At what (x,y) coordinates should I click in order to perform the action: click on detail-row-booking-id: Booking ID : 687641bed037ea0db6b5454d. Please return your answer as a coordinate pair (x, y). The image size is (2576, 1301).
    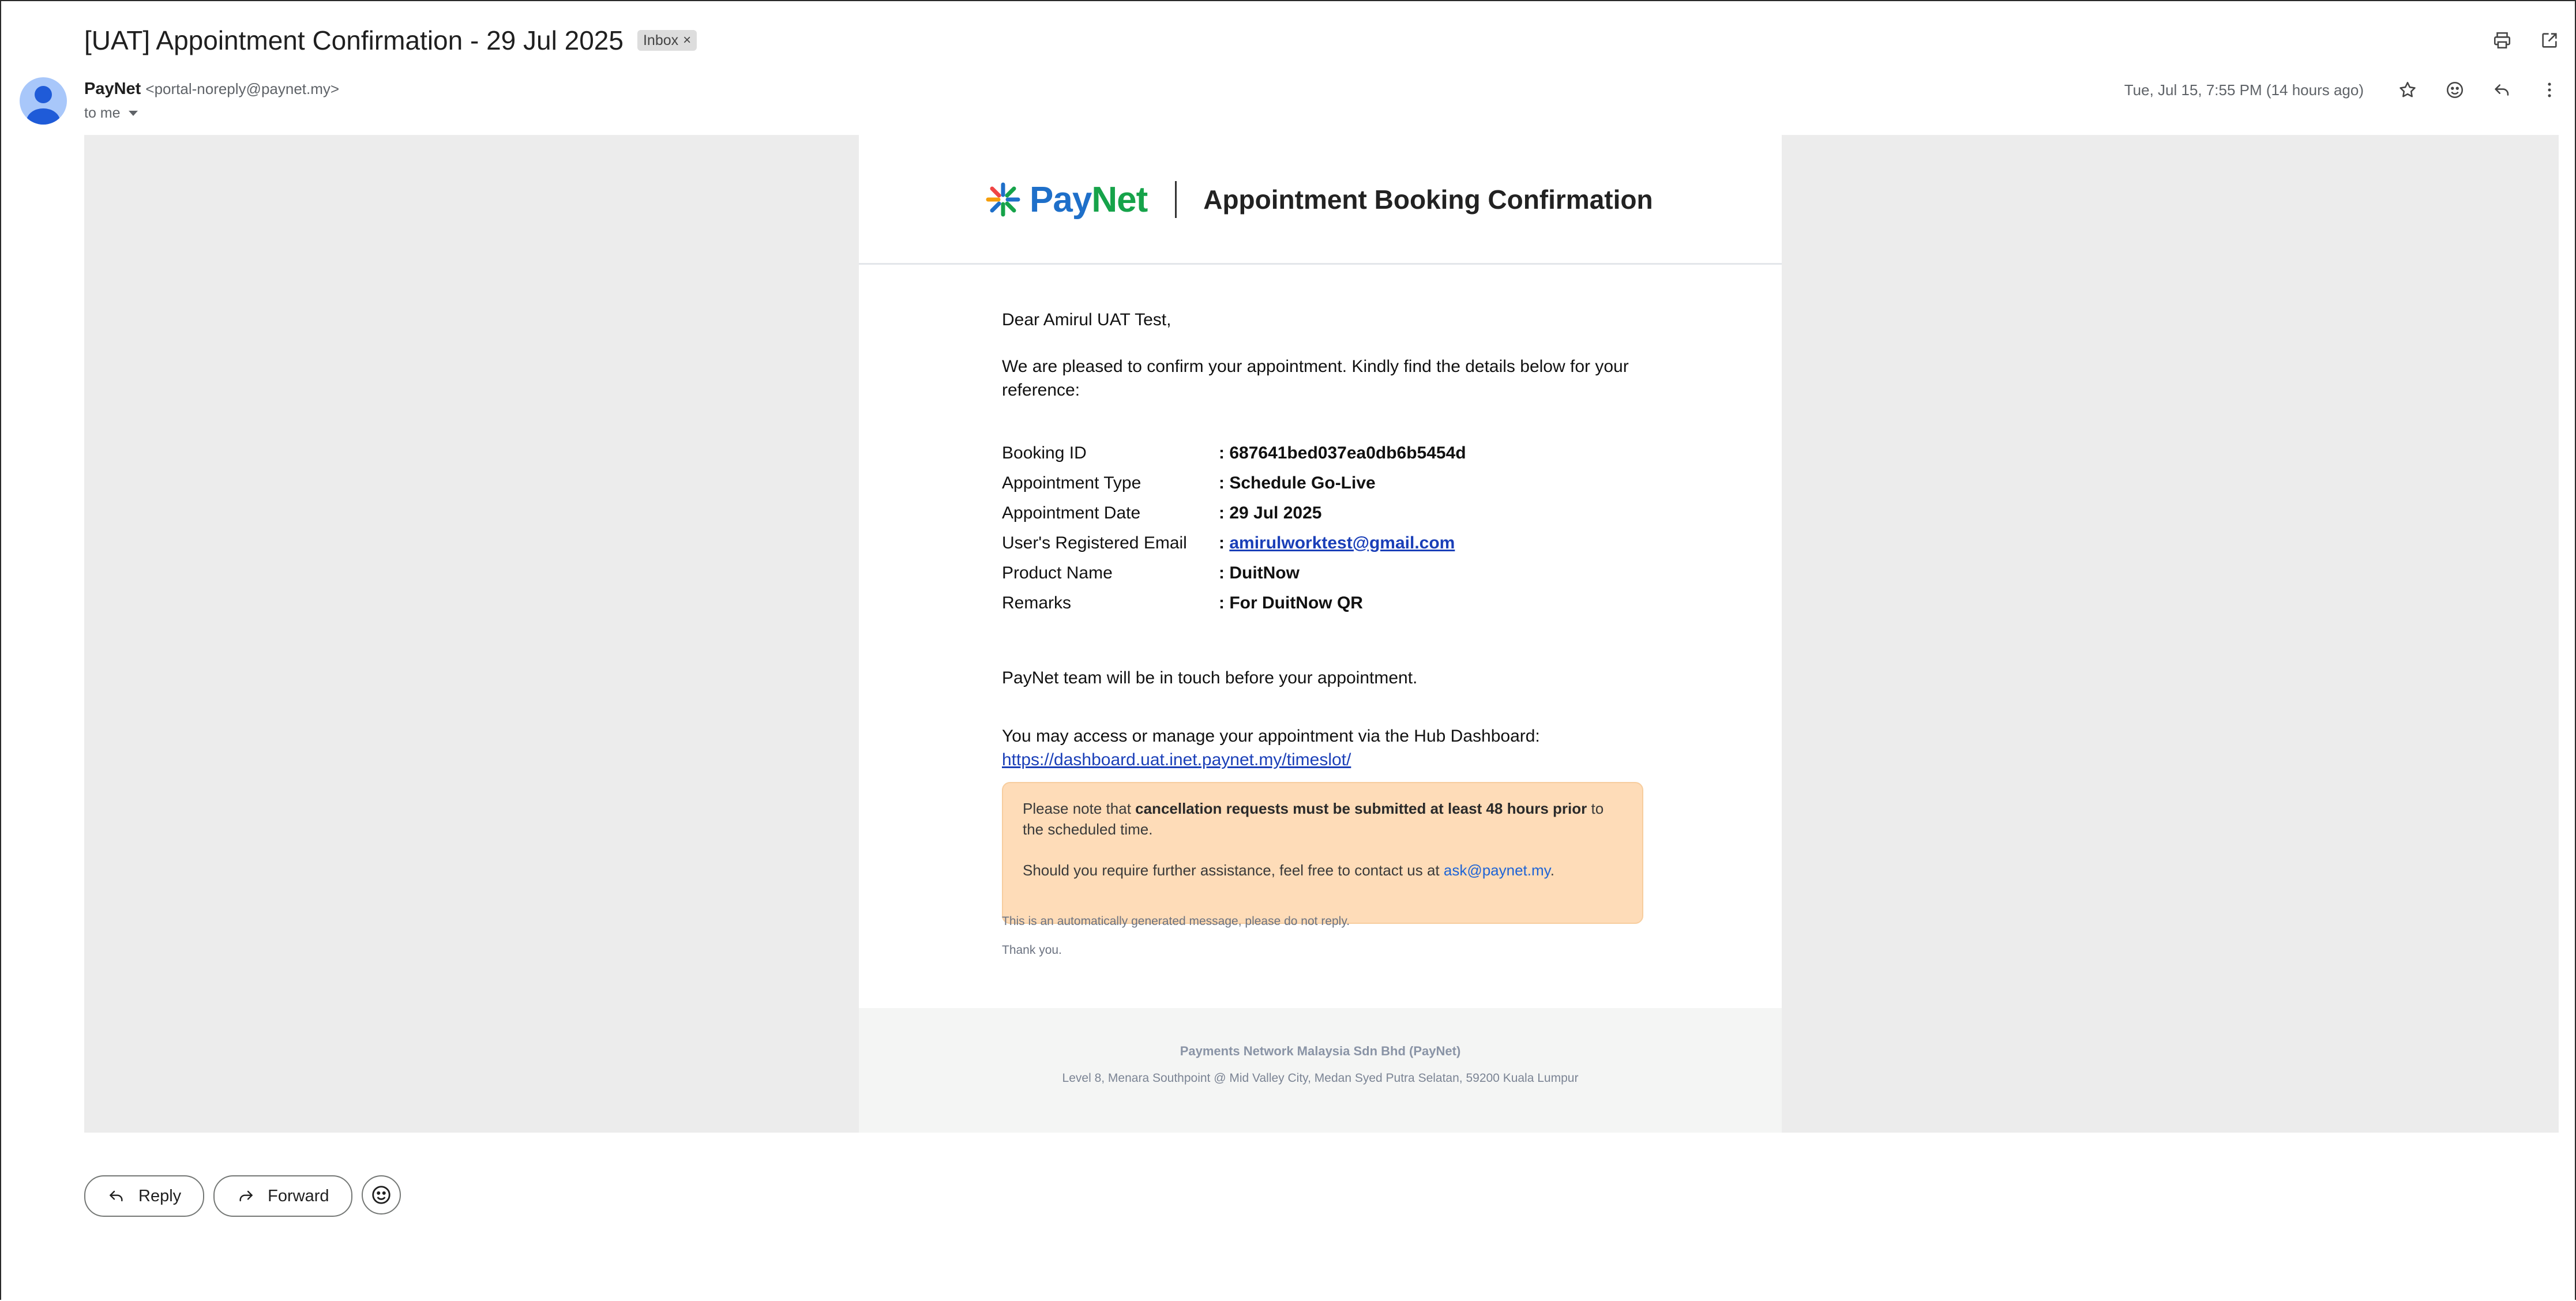
    Looking at the image, I should click on (1234, 453).